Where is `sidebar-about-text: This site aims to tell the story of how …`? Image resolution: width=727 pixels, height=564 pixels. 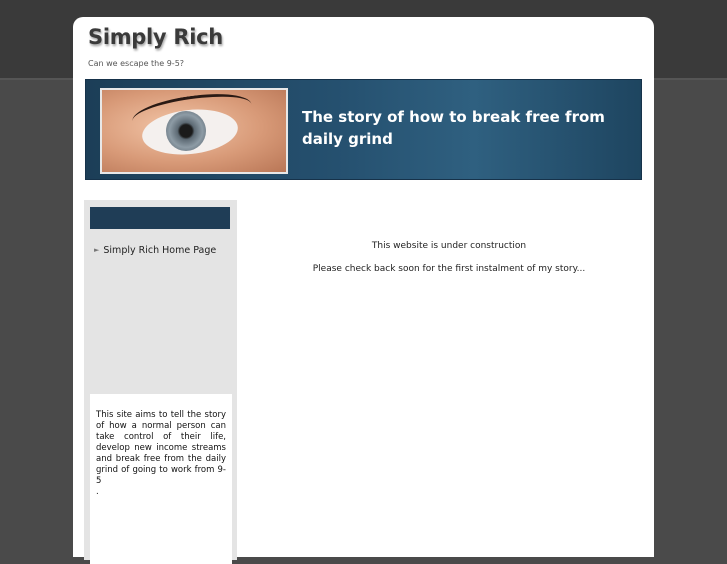 sidebar-about-text: This site aims to tell the story of how … is located at coordinates (161, 448).